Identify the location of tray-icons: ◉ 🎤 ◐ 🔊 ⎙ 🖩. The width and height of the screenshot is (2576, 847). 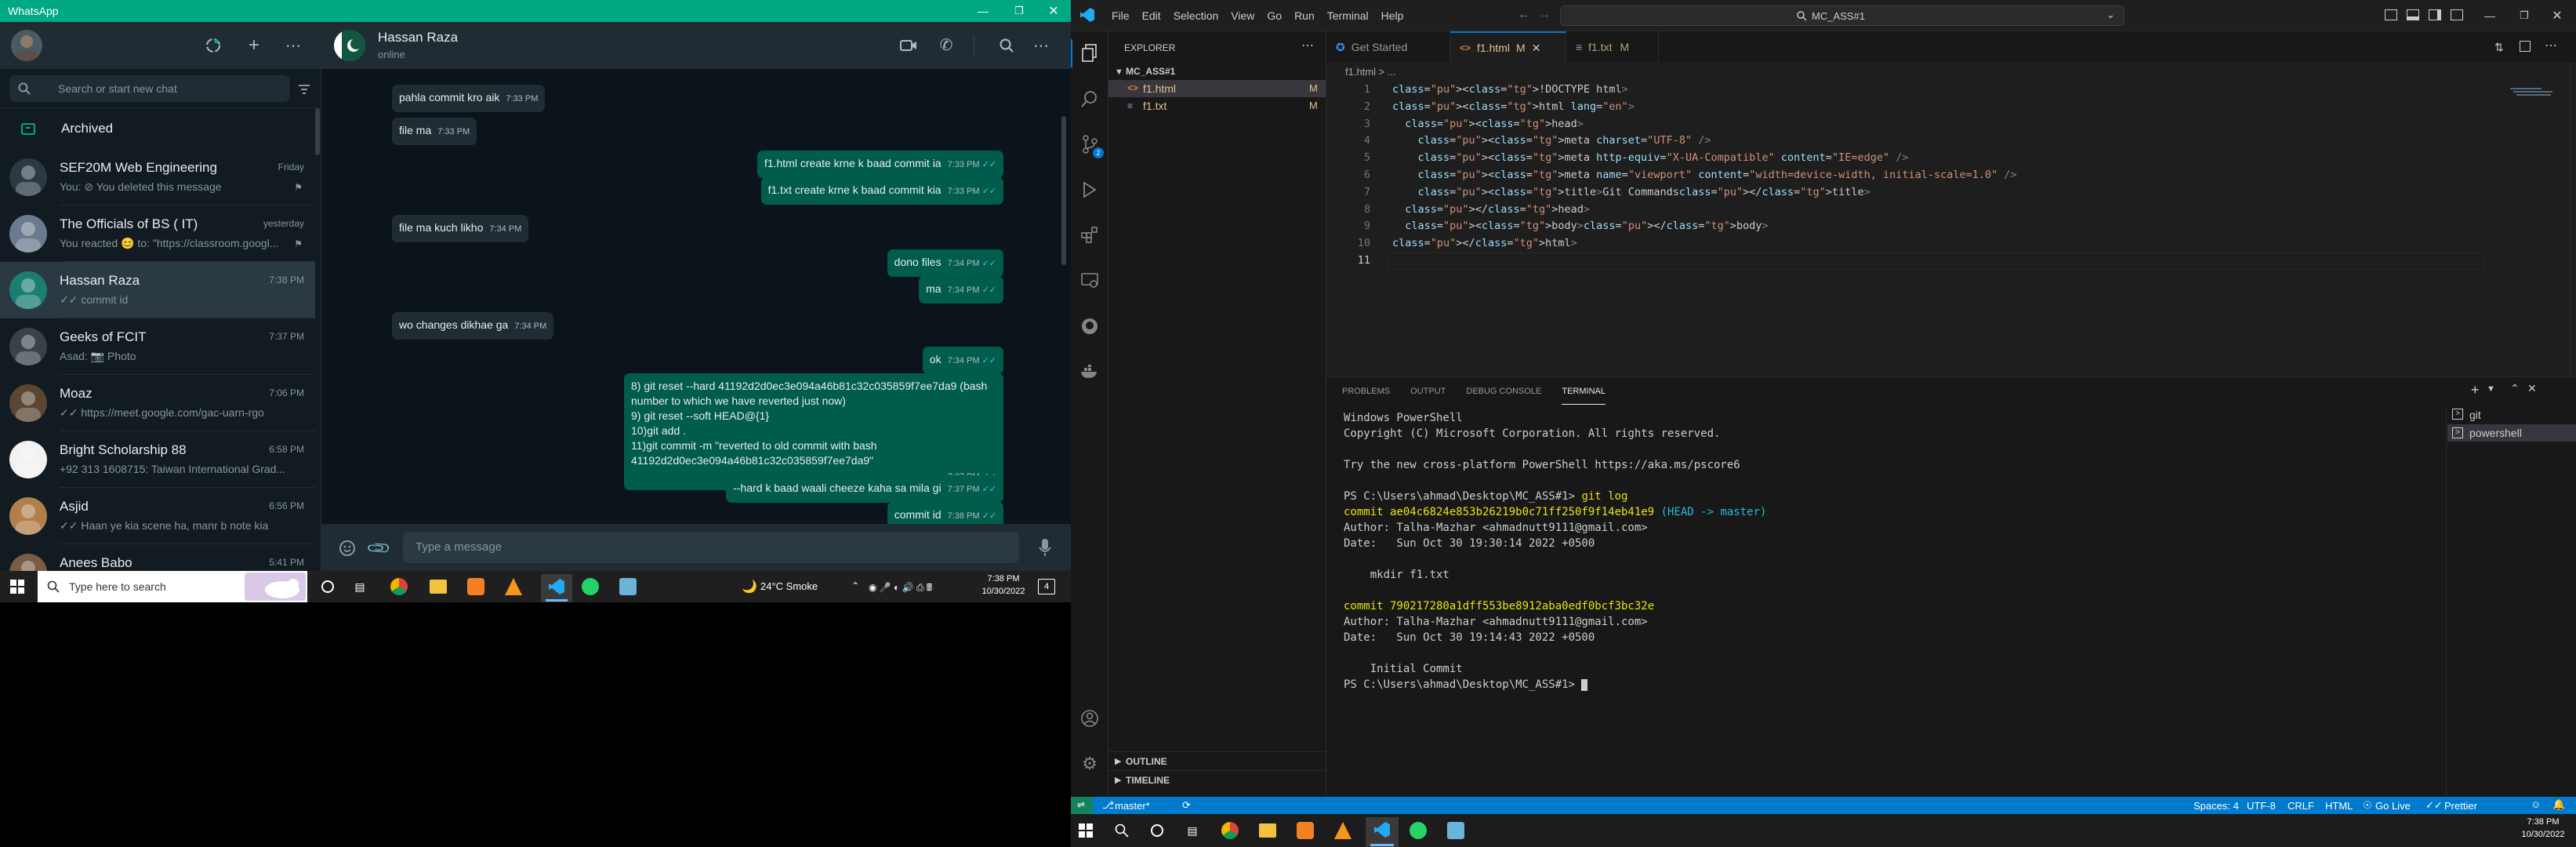
(901, 588).